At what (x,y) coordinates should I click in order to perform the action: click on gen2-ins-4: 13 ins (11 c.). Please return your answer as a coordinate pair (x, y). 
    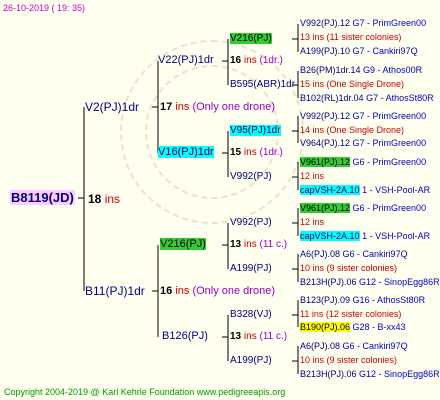
    Looking at the image, I should click on (259, 336).